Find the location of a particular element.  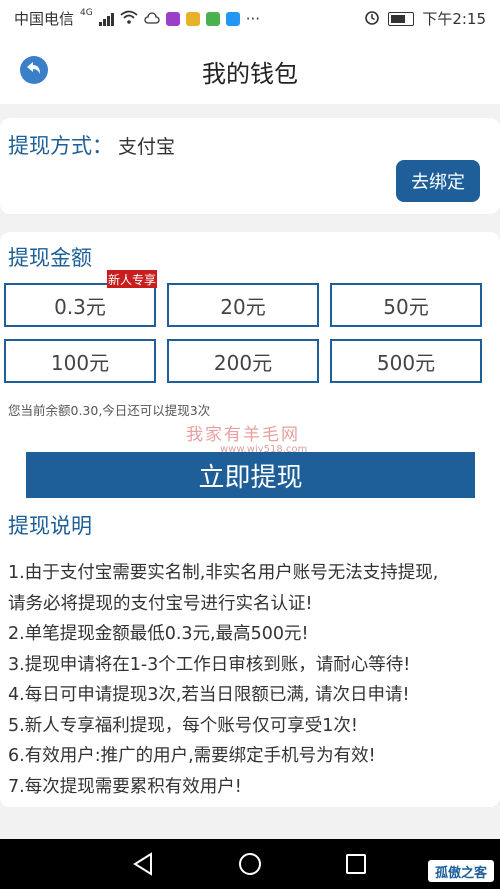

amount-option-200: 200元 is located at coordinates (243, 361).